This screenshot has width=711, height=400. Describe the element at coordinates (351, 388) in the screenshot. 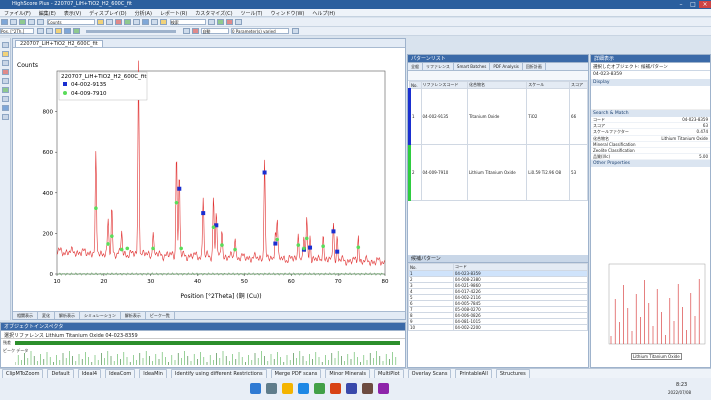

I see `word-icon` at that location.